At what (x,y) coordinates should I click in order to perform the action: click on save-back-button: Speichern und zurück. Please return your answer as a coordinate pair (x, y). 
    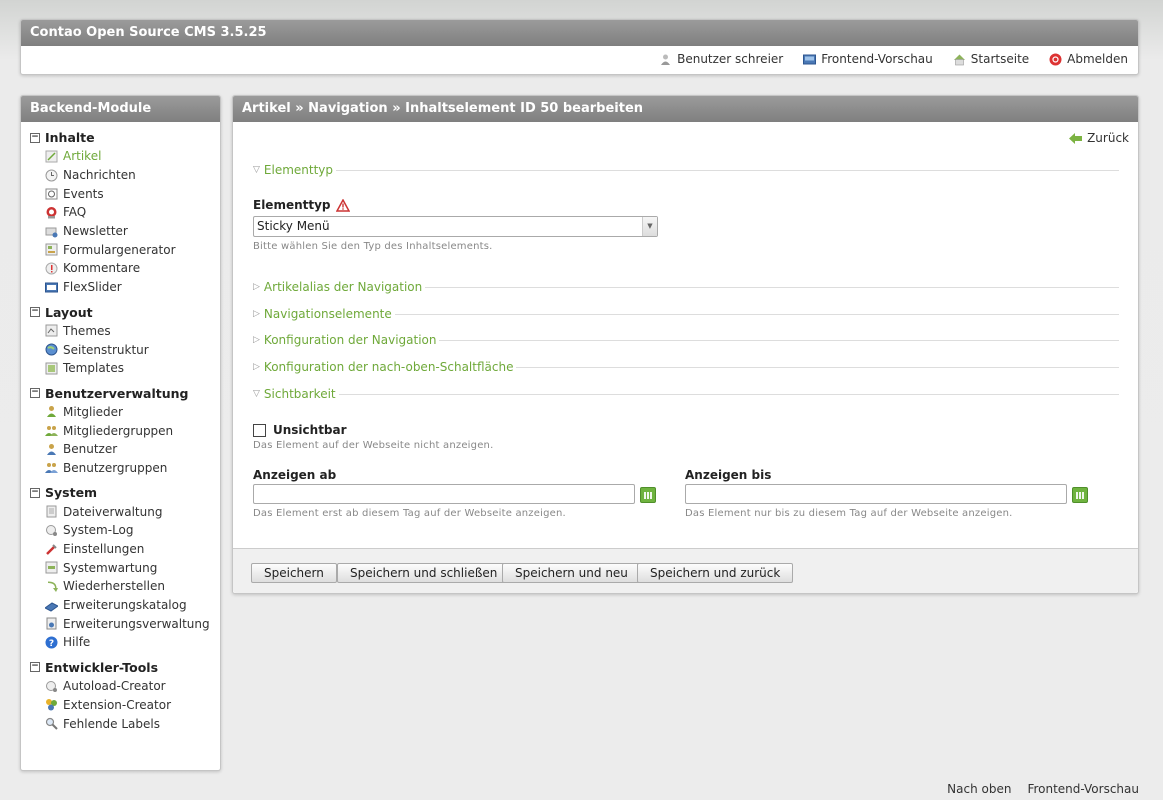
    Looking at the image, I should click on (715, 573).